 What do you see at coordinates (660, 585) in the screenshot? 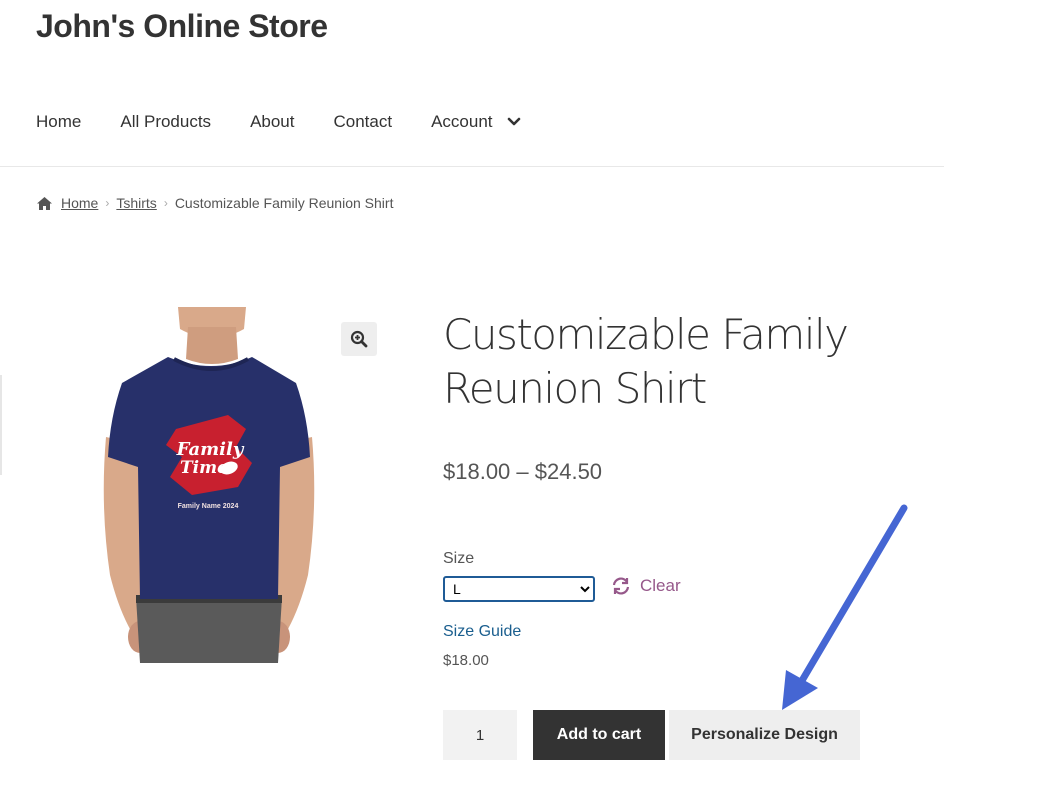
I see `clear-label: Clear` at bounding box center [660, 585].